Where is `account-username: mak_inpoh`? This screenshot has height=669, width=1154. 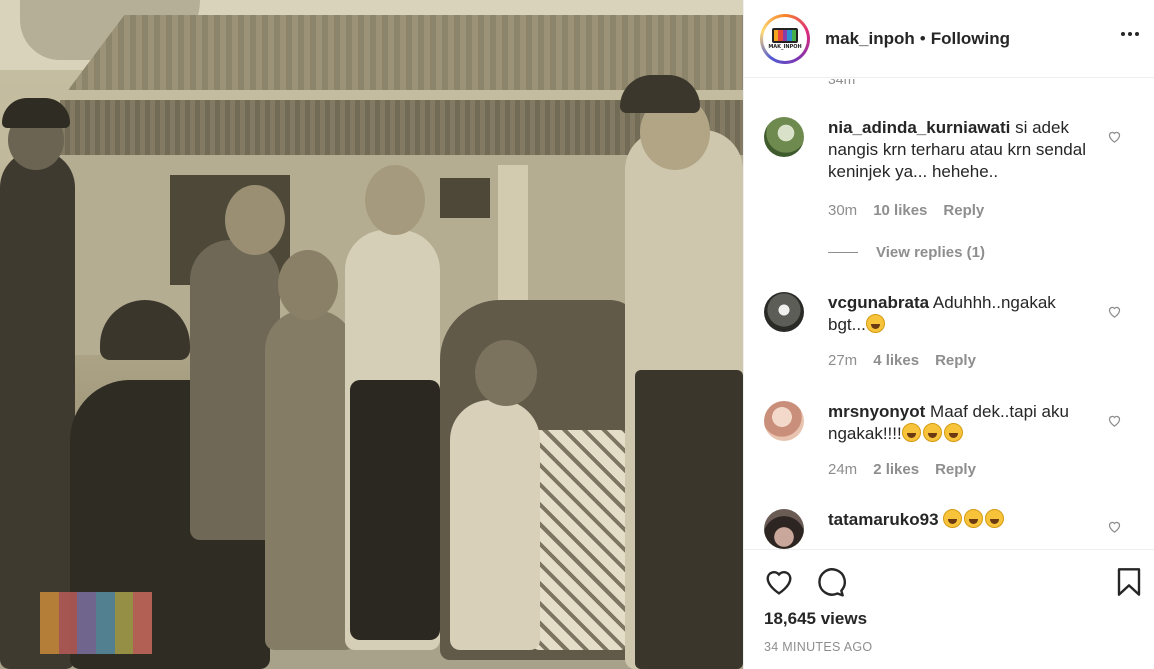
account-username: mak_inpoh is located at coordinates (870, 39).